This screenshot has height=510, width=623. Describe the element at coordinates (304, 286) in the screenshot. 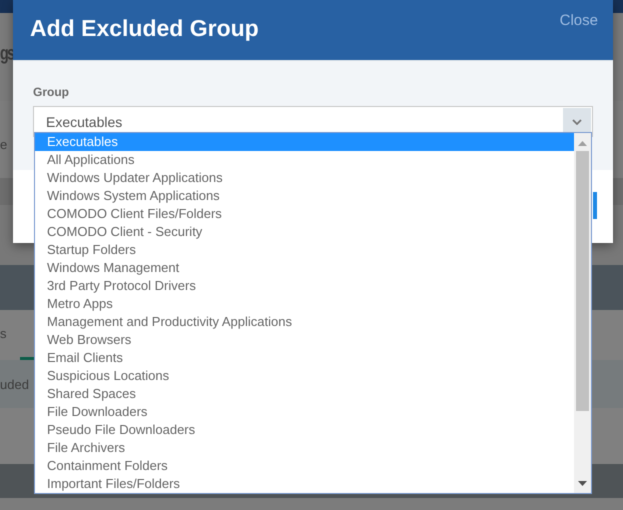

I see `option-item: 3rd Party Protocol Drivers` at that location.